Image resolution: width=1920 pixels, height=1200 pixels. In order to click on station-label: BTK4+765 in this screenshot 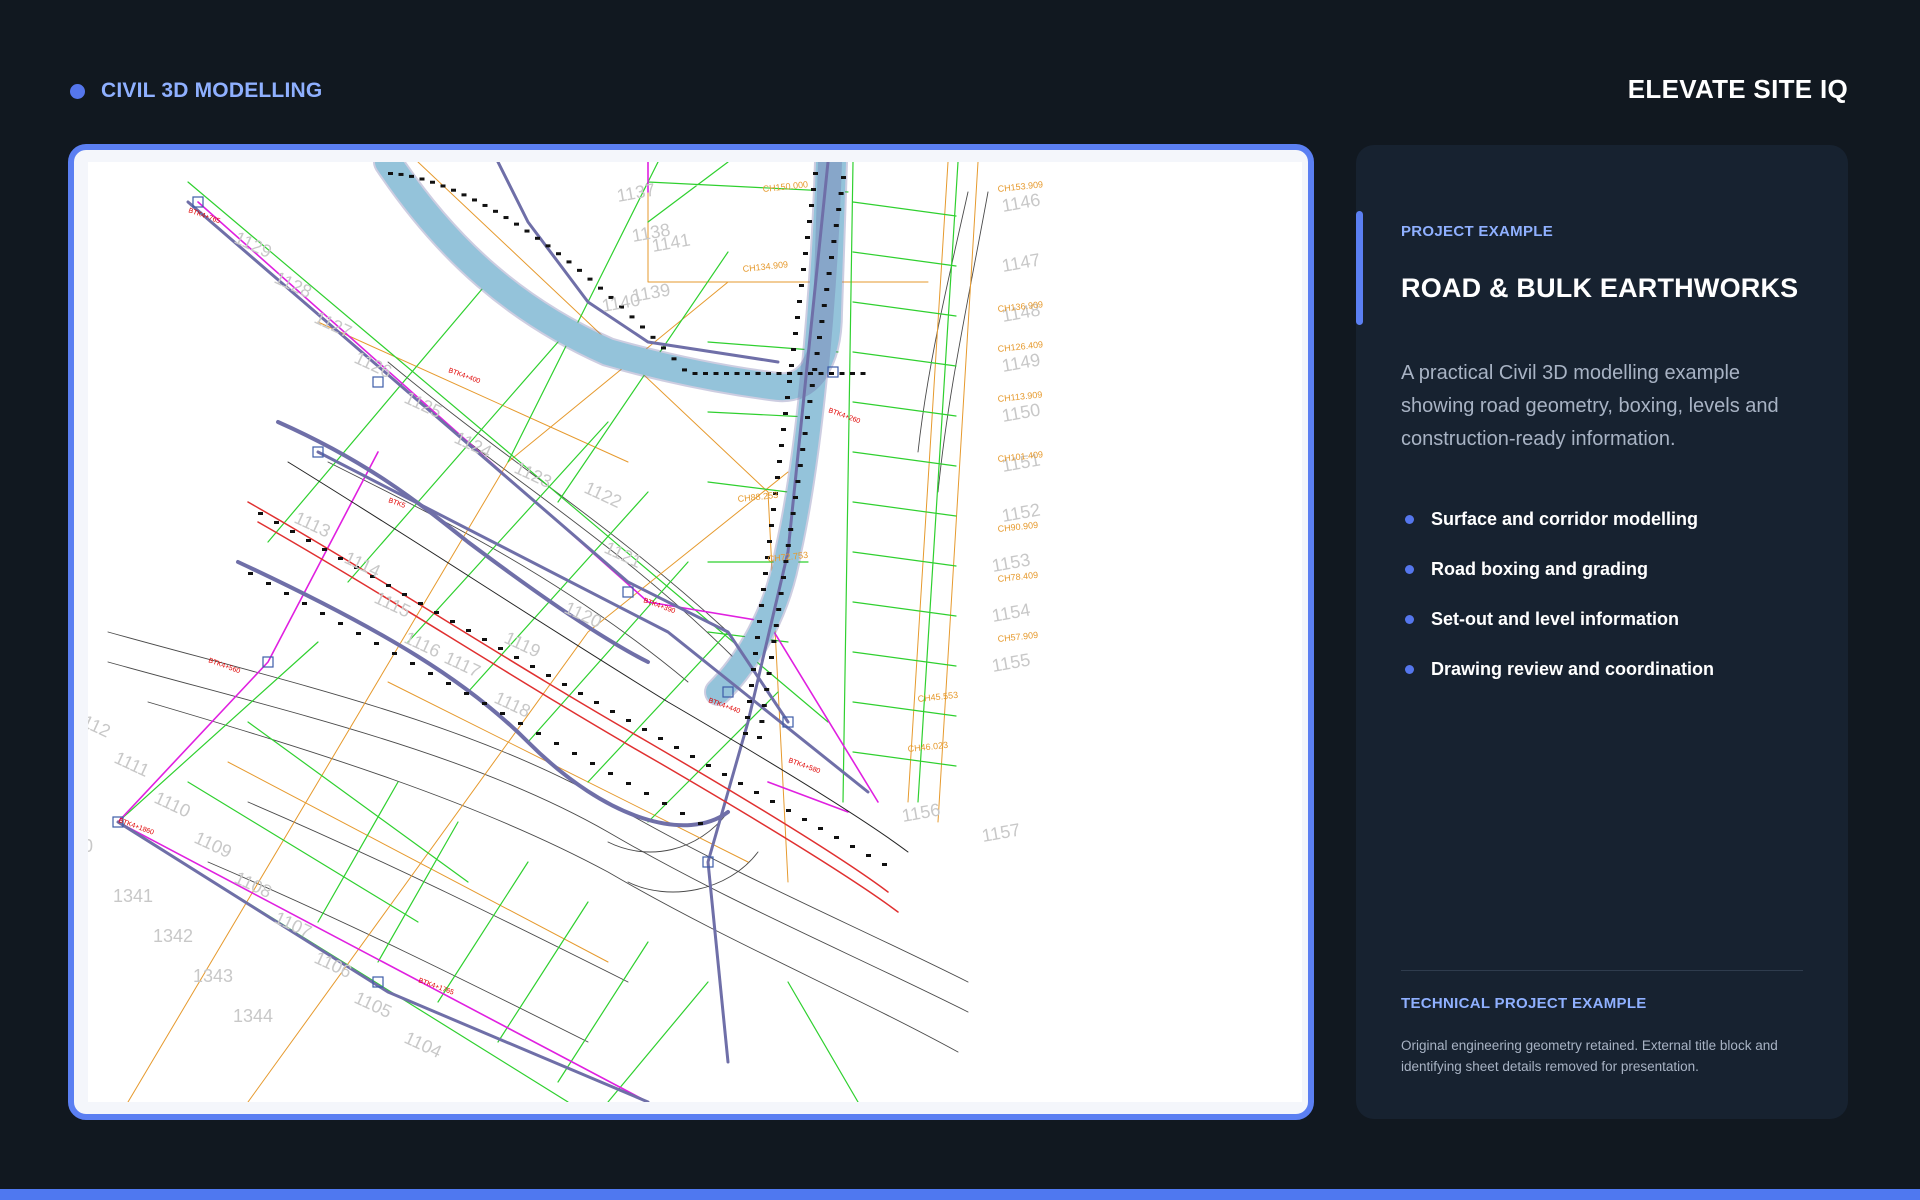, I will do `click(204, 216)`.